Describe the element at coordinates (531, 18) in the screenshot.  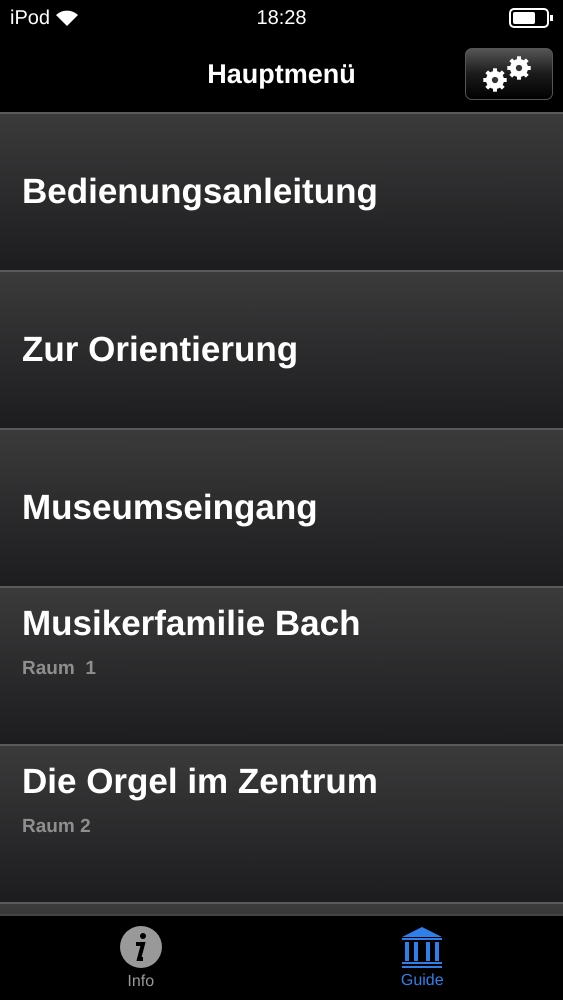
I see `battery-icon` at that location.